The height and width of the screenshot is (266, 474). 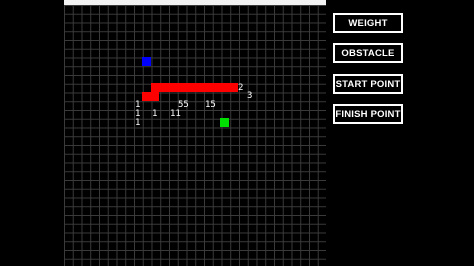 I want to click on obstacle-cells-row2, so click(x=150, y=96).